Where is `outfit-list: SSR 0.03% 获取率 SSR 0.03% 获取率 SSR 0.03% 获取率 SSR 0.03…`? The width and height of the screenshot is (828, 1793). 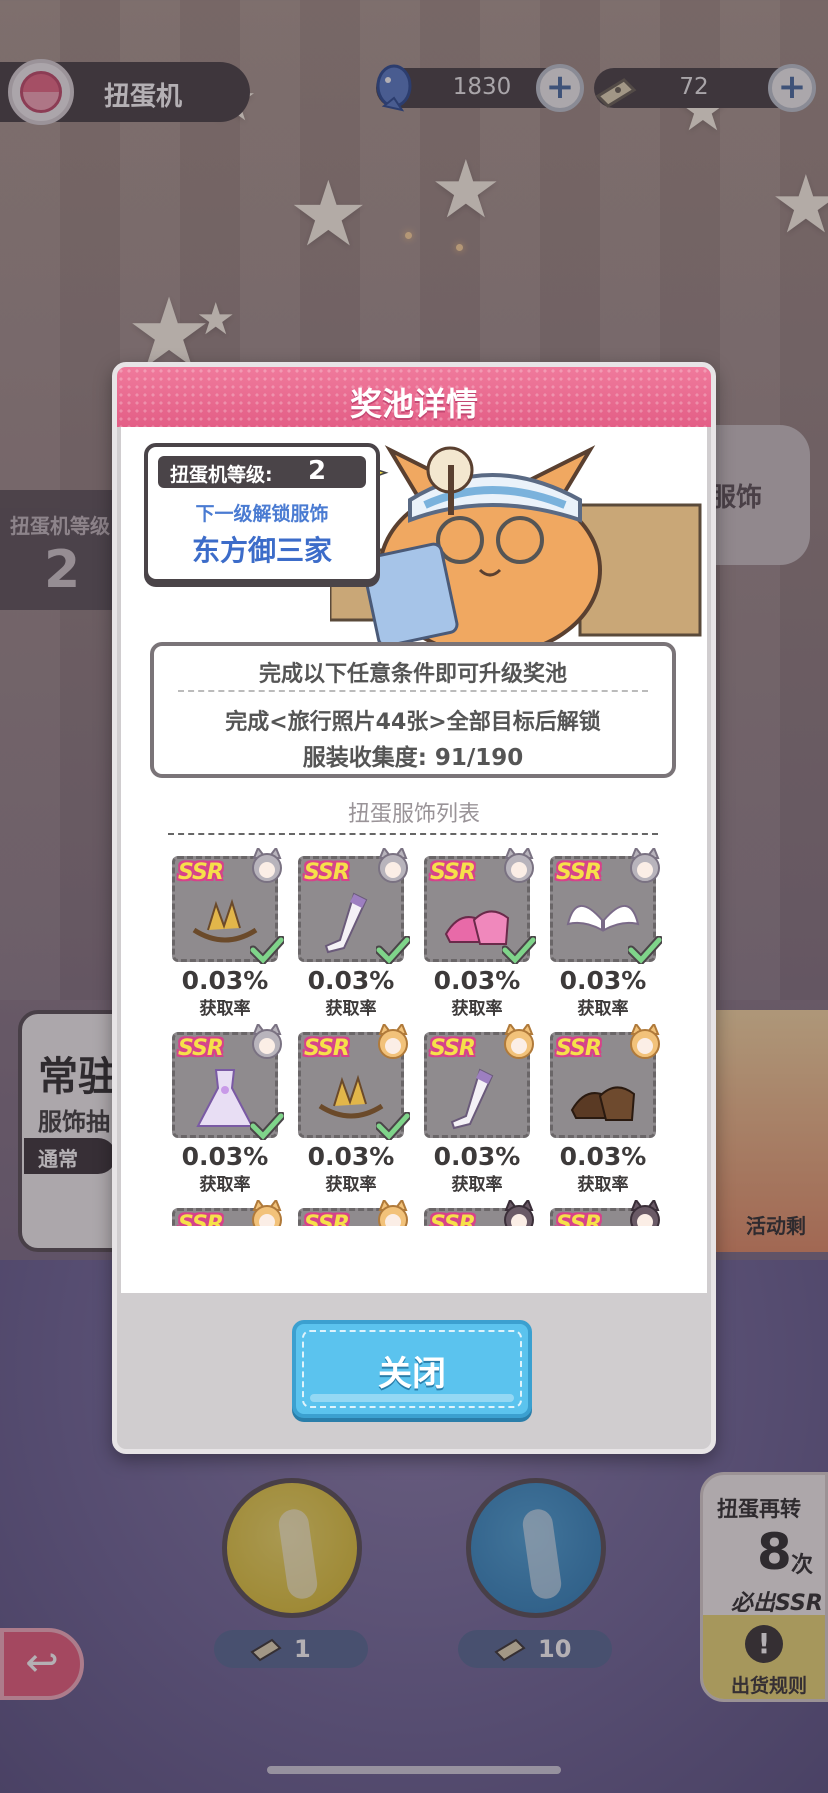
outfit-list: SSR 0.03% 获取率 SSR 0.03% 获取率 SSR 0.03% 获取率 SSR 0.03… is located at coordinates (420, 1037).